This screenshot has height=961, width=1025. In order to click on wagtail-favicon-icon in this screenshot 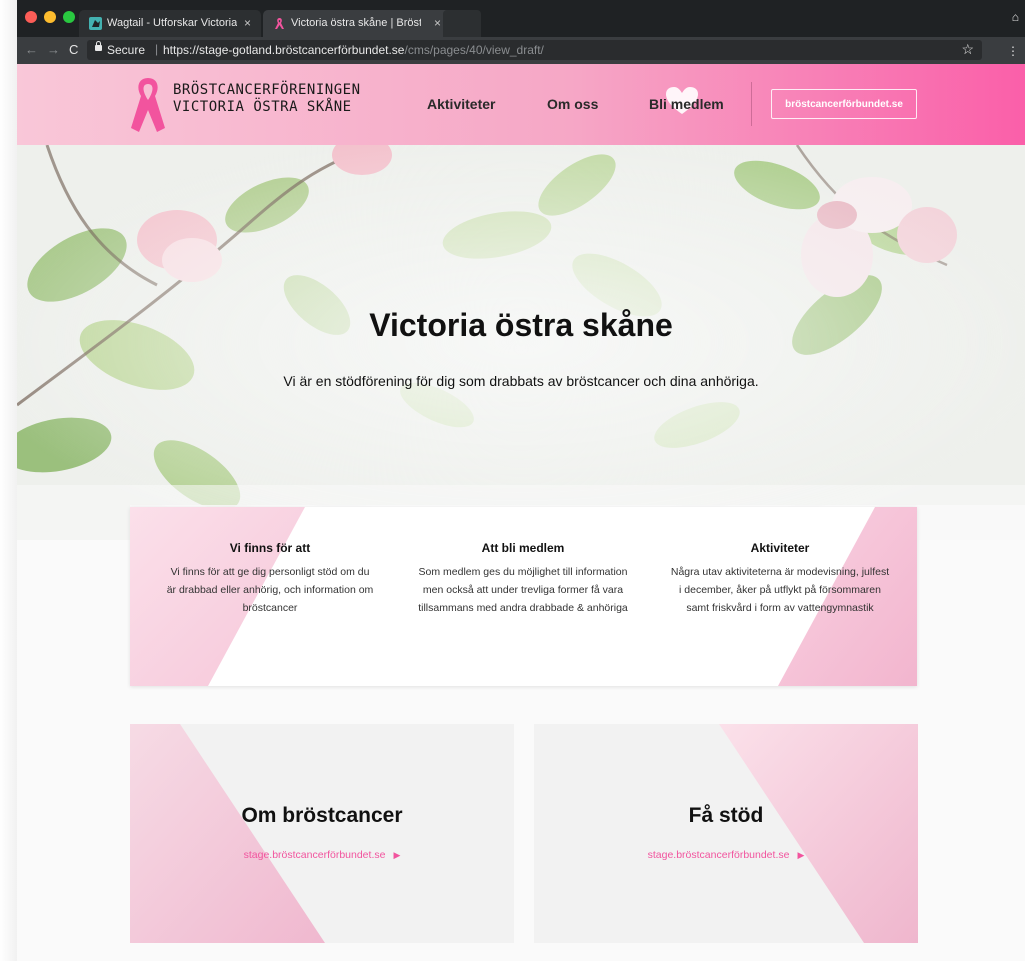, I will do `click(95, 23)`.